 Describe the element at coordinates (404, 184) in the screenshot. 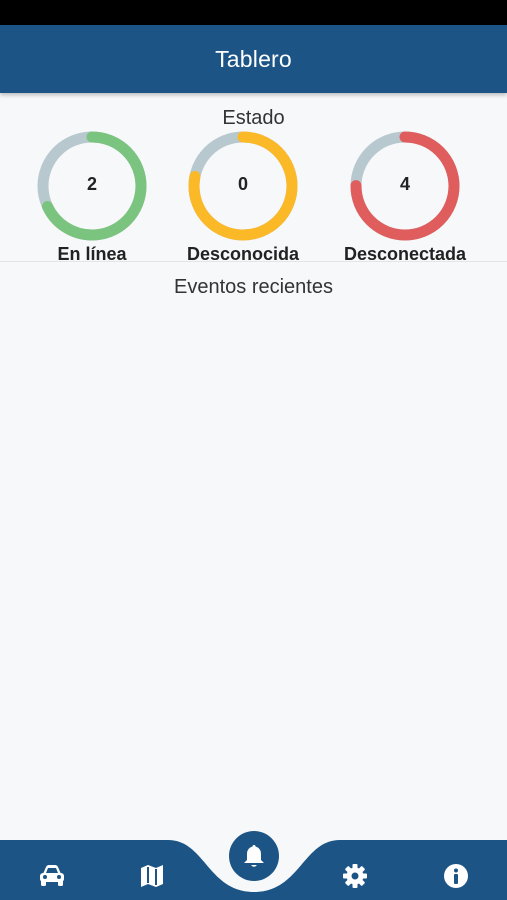

I see `gauge-offline-value: 4` at that location.